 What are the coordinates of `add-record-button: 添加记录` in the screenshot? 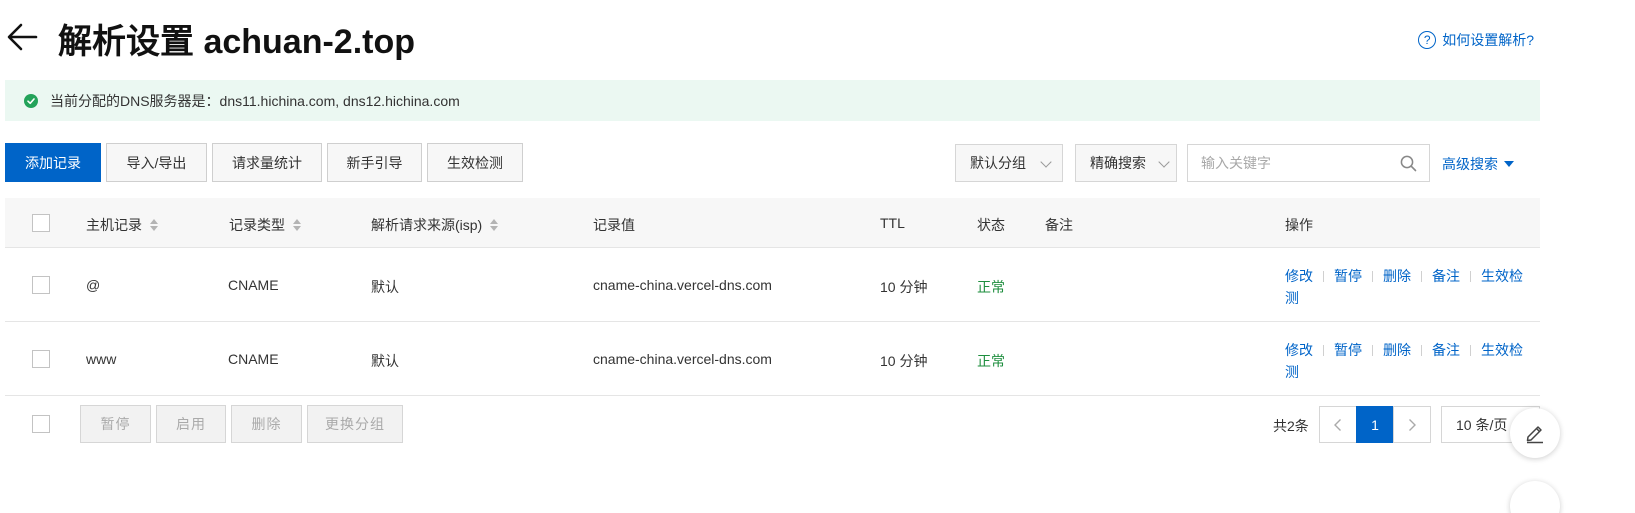 It's located at (53, 162).